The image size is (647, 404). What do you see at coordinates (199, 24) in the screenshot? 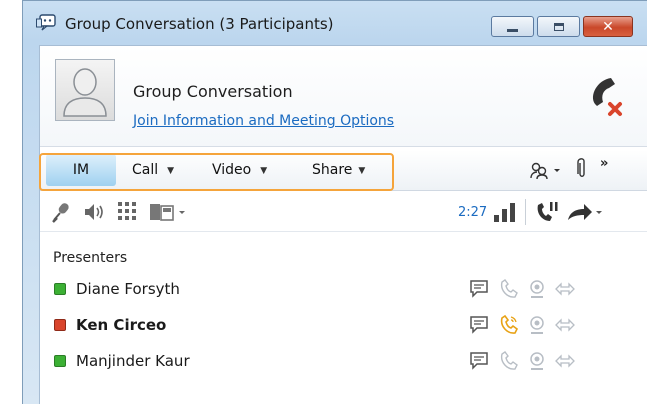
I see `window-title: Group Conversation (3 Participants)` at bounding box center [199, 24].